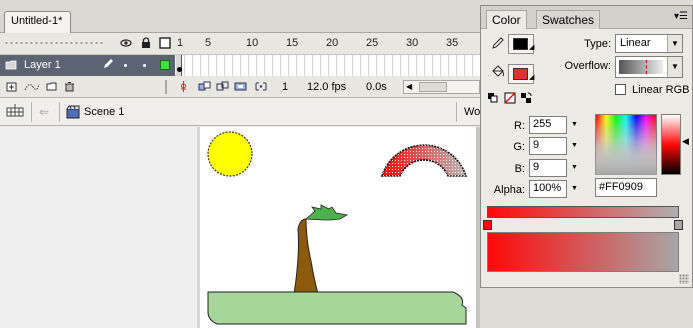  I want to click on r-input: 255, so click(548, 125).